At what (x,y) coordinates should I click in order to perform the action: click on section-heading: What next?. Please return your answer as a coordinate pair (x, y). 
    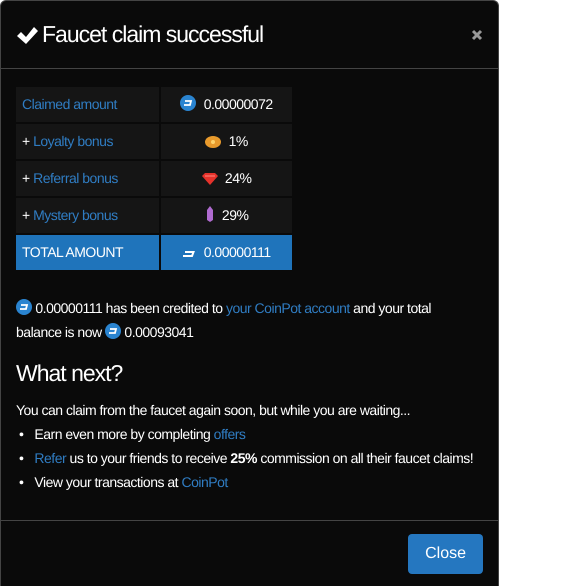
    Looking at the image, I should click on (70, 374).